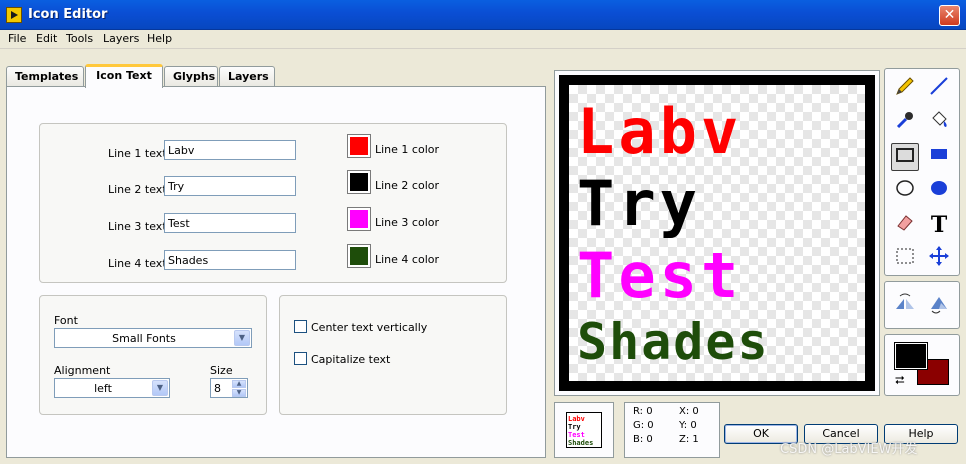 The width and height of the screenshot is (966, 464). Describe the element at coordinates (68, 14) in the screenshot. I see `window-title: Icon Editor` at that location.